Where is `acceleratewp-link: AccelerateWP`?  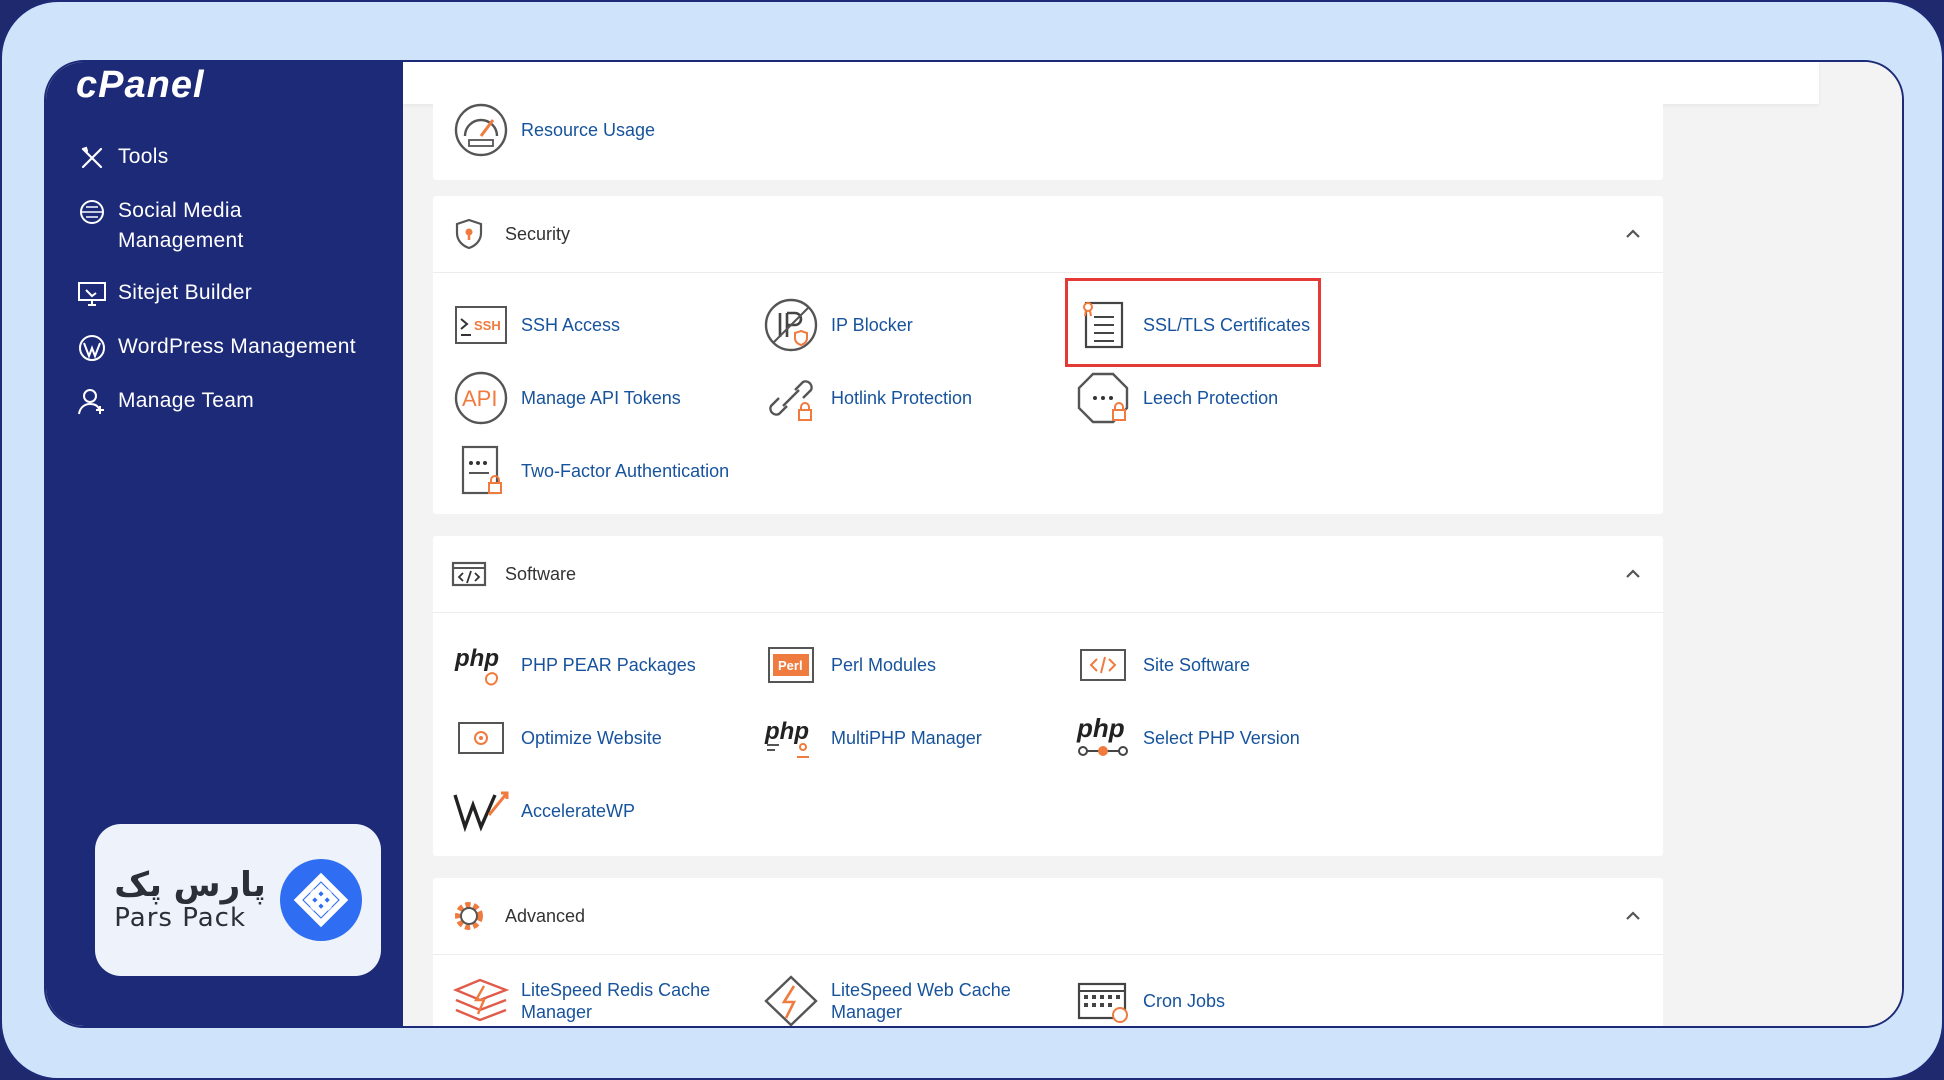 acceleratewp-link: AccelerateWP is located at coordinates (543, 811).